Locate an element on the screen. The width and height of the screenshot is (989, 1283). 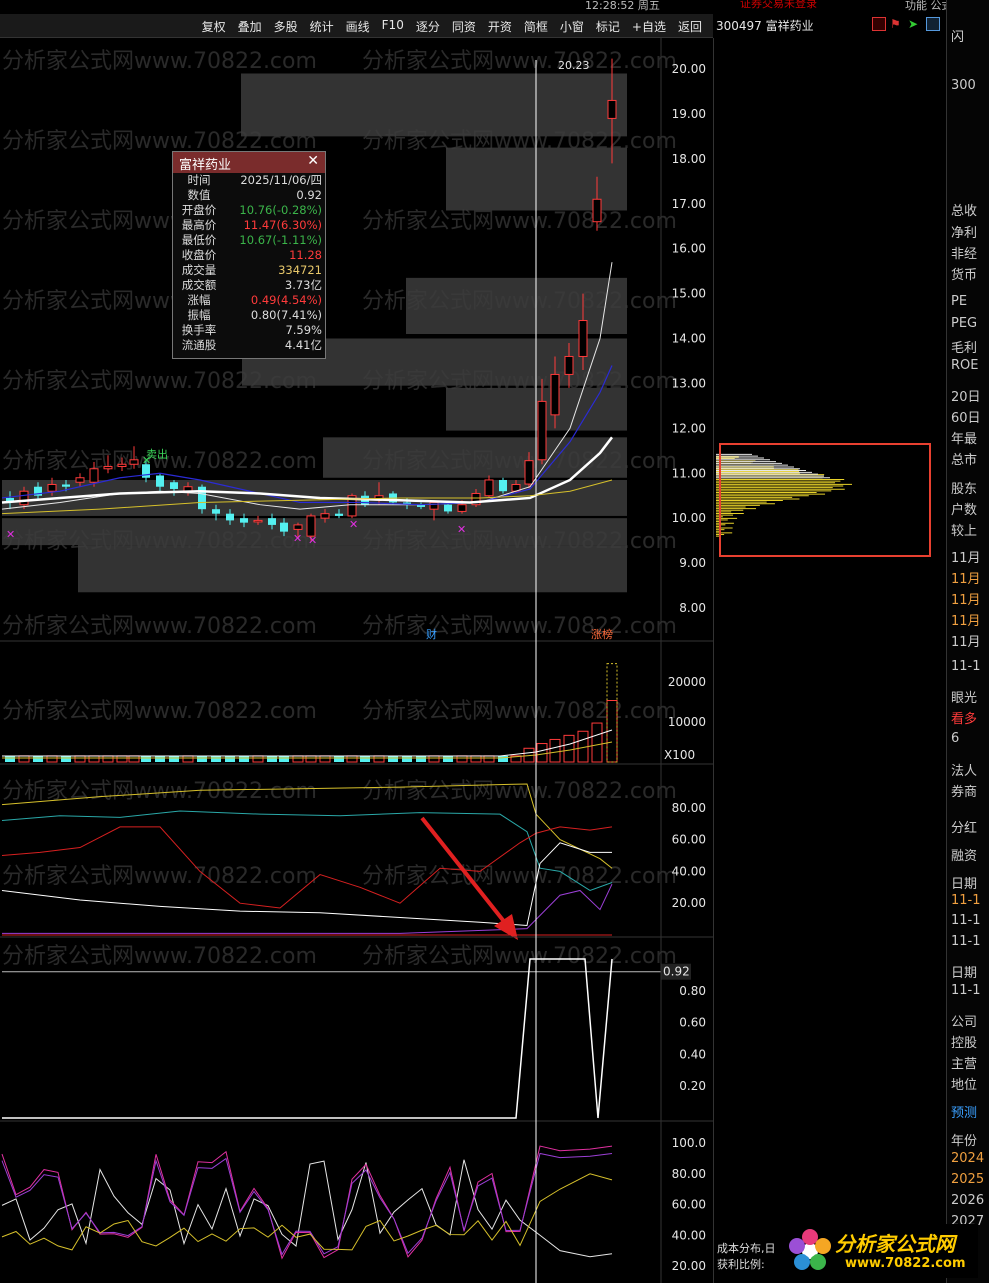
toolbar-button-7: 同资 is located at coordinates (464, 26).